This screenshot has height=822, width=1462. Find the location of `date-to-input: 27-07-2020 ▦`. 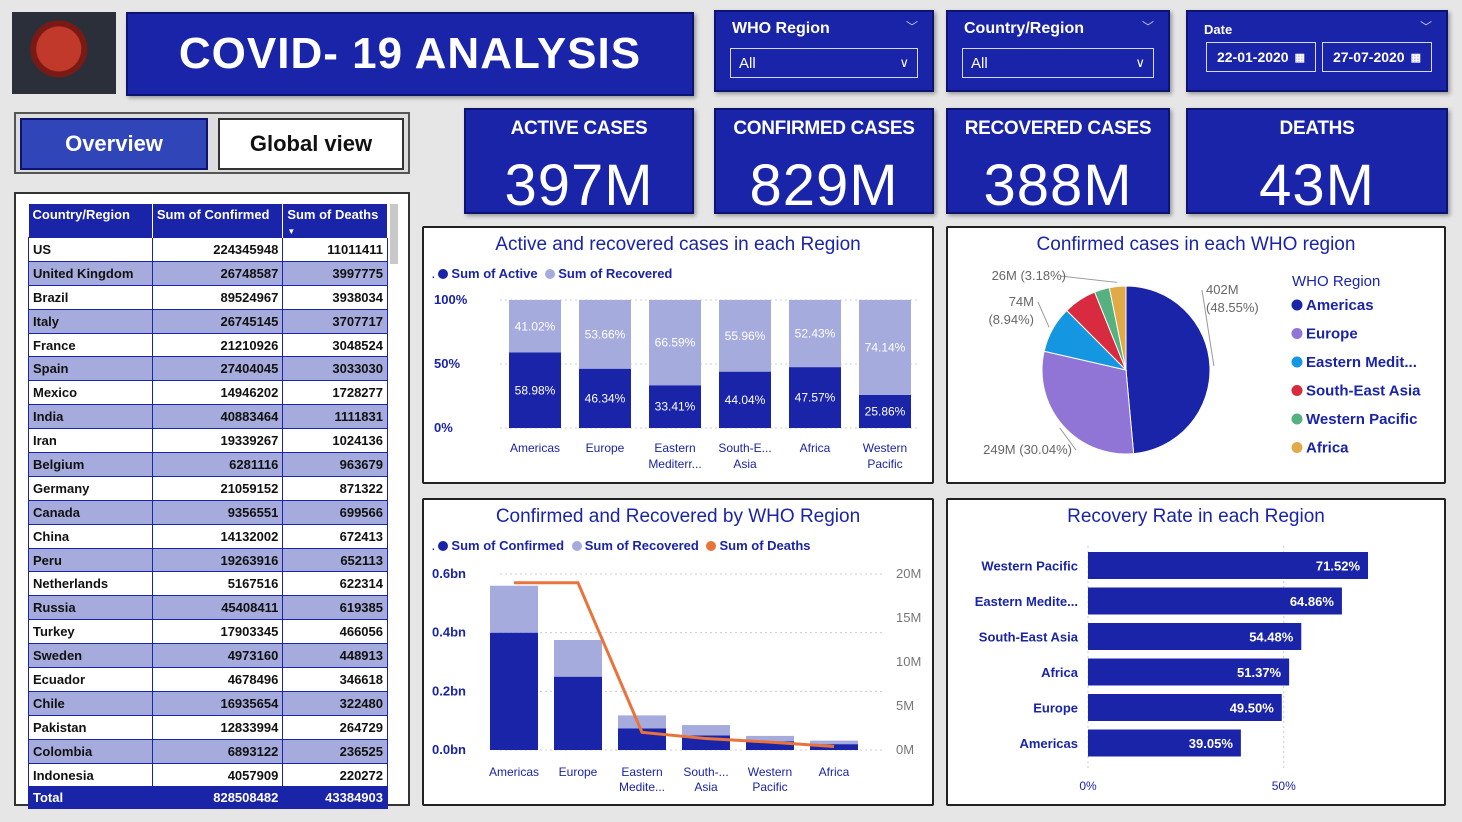

date-to-input: 27-07-2020 ▦ is located at coordinates (1377, 57).